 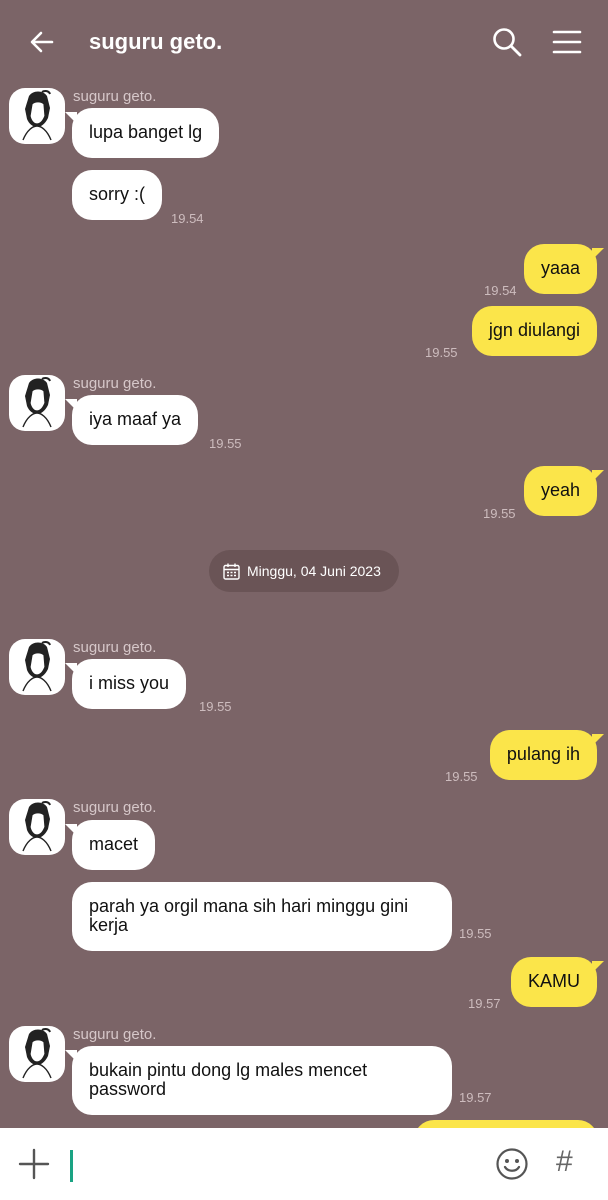 I want to click on chat-header: suguru geto., so click(x=304, y=42).